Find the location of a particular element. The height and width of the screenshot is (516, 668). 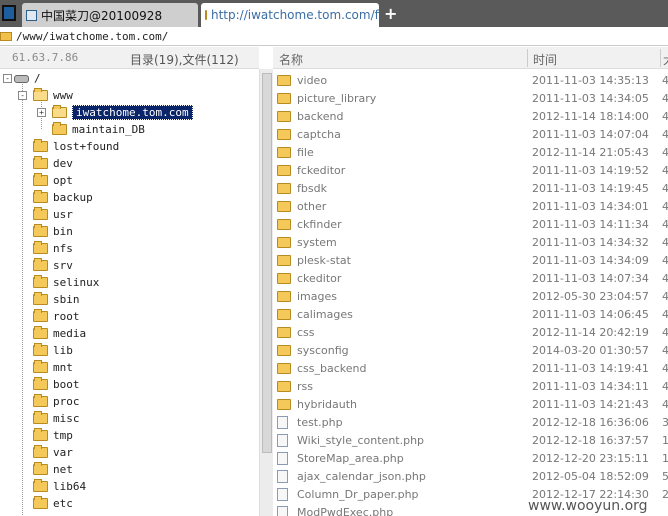

tree-node-label: maintain_DB is located at coordinates (108, 129).